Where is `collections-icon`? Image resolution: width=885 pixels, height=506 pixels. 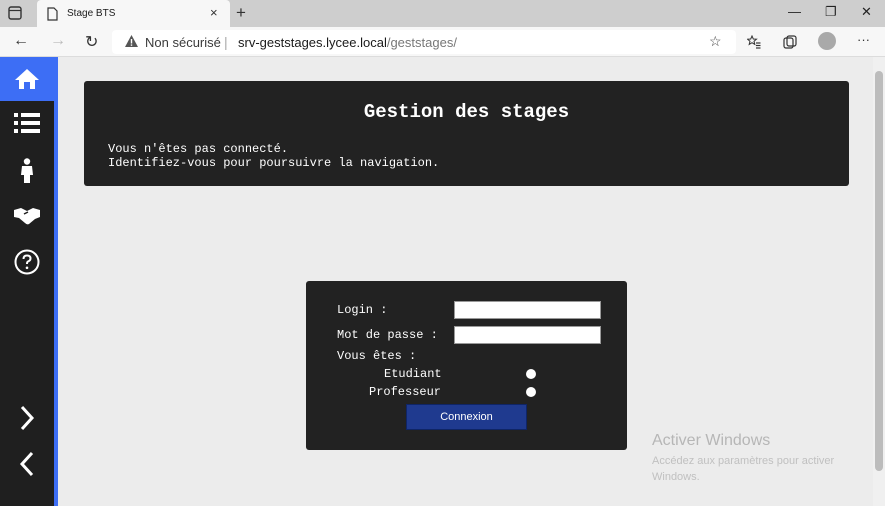
collections-icon is located at coordinates (790, 42).